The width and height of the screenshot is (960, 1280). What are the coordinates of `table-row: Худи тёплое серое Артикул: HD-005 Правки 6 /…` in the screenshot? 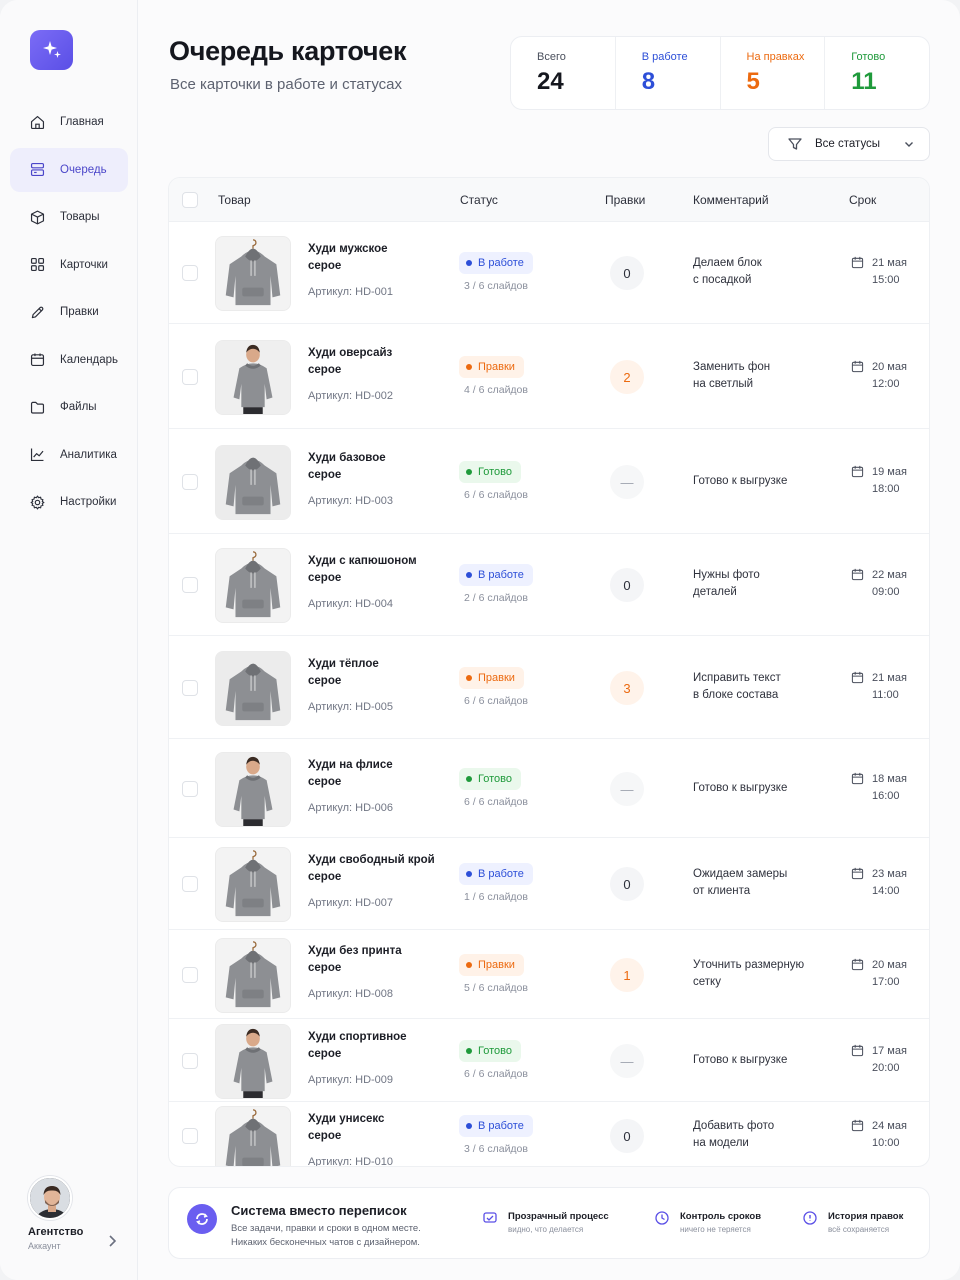 It's located at (549, 687).